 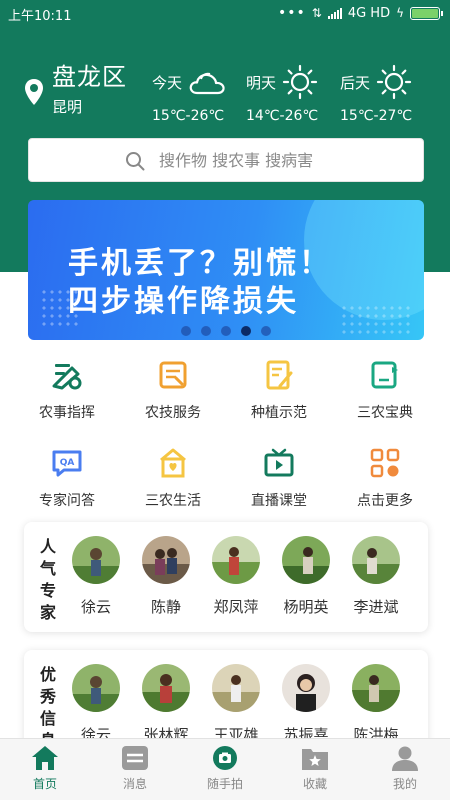 I want to click on tab-messages: 消息, so click(x=135, y=769).